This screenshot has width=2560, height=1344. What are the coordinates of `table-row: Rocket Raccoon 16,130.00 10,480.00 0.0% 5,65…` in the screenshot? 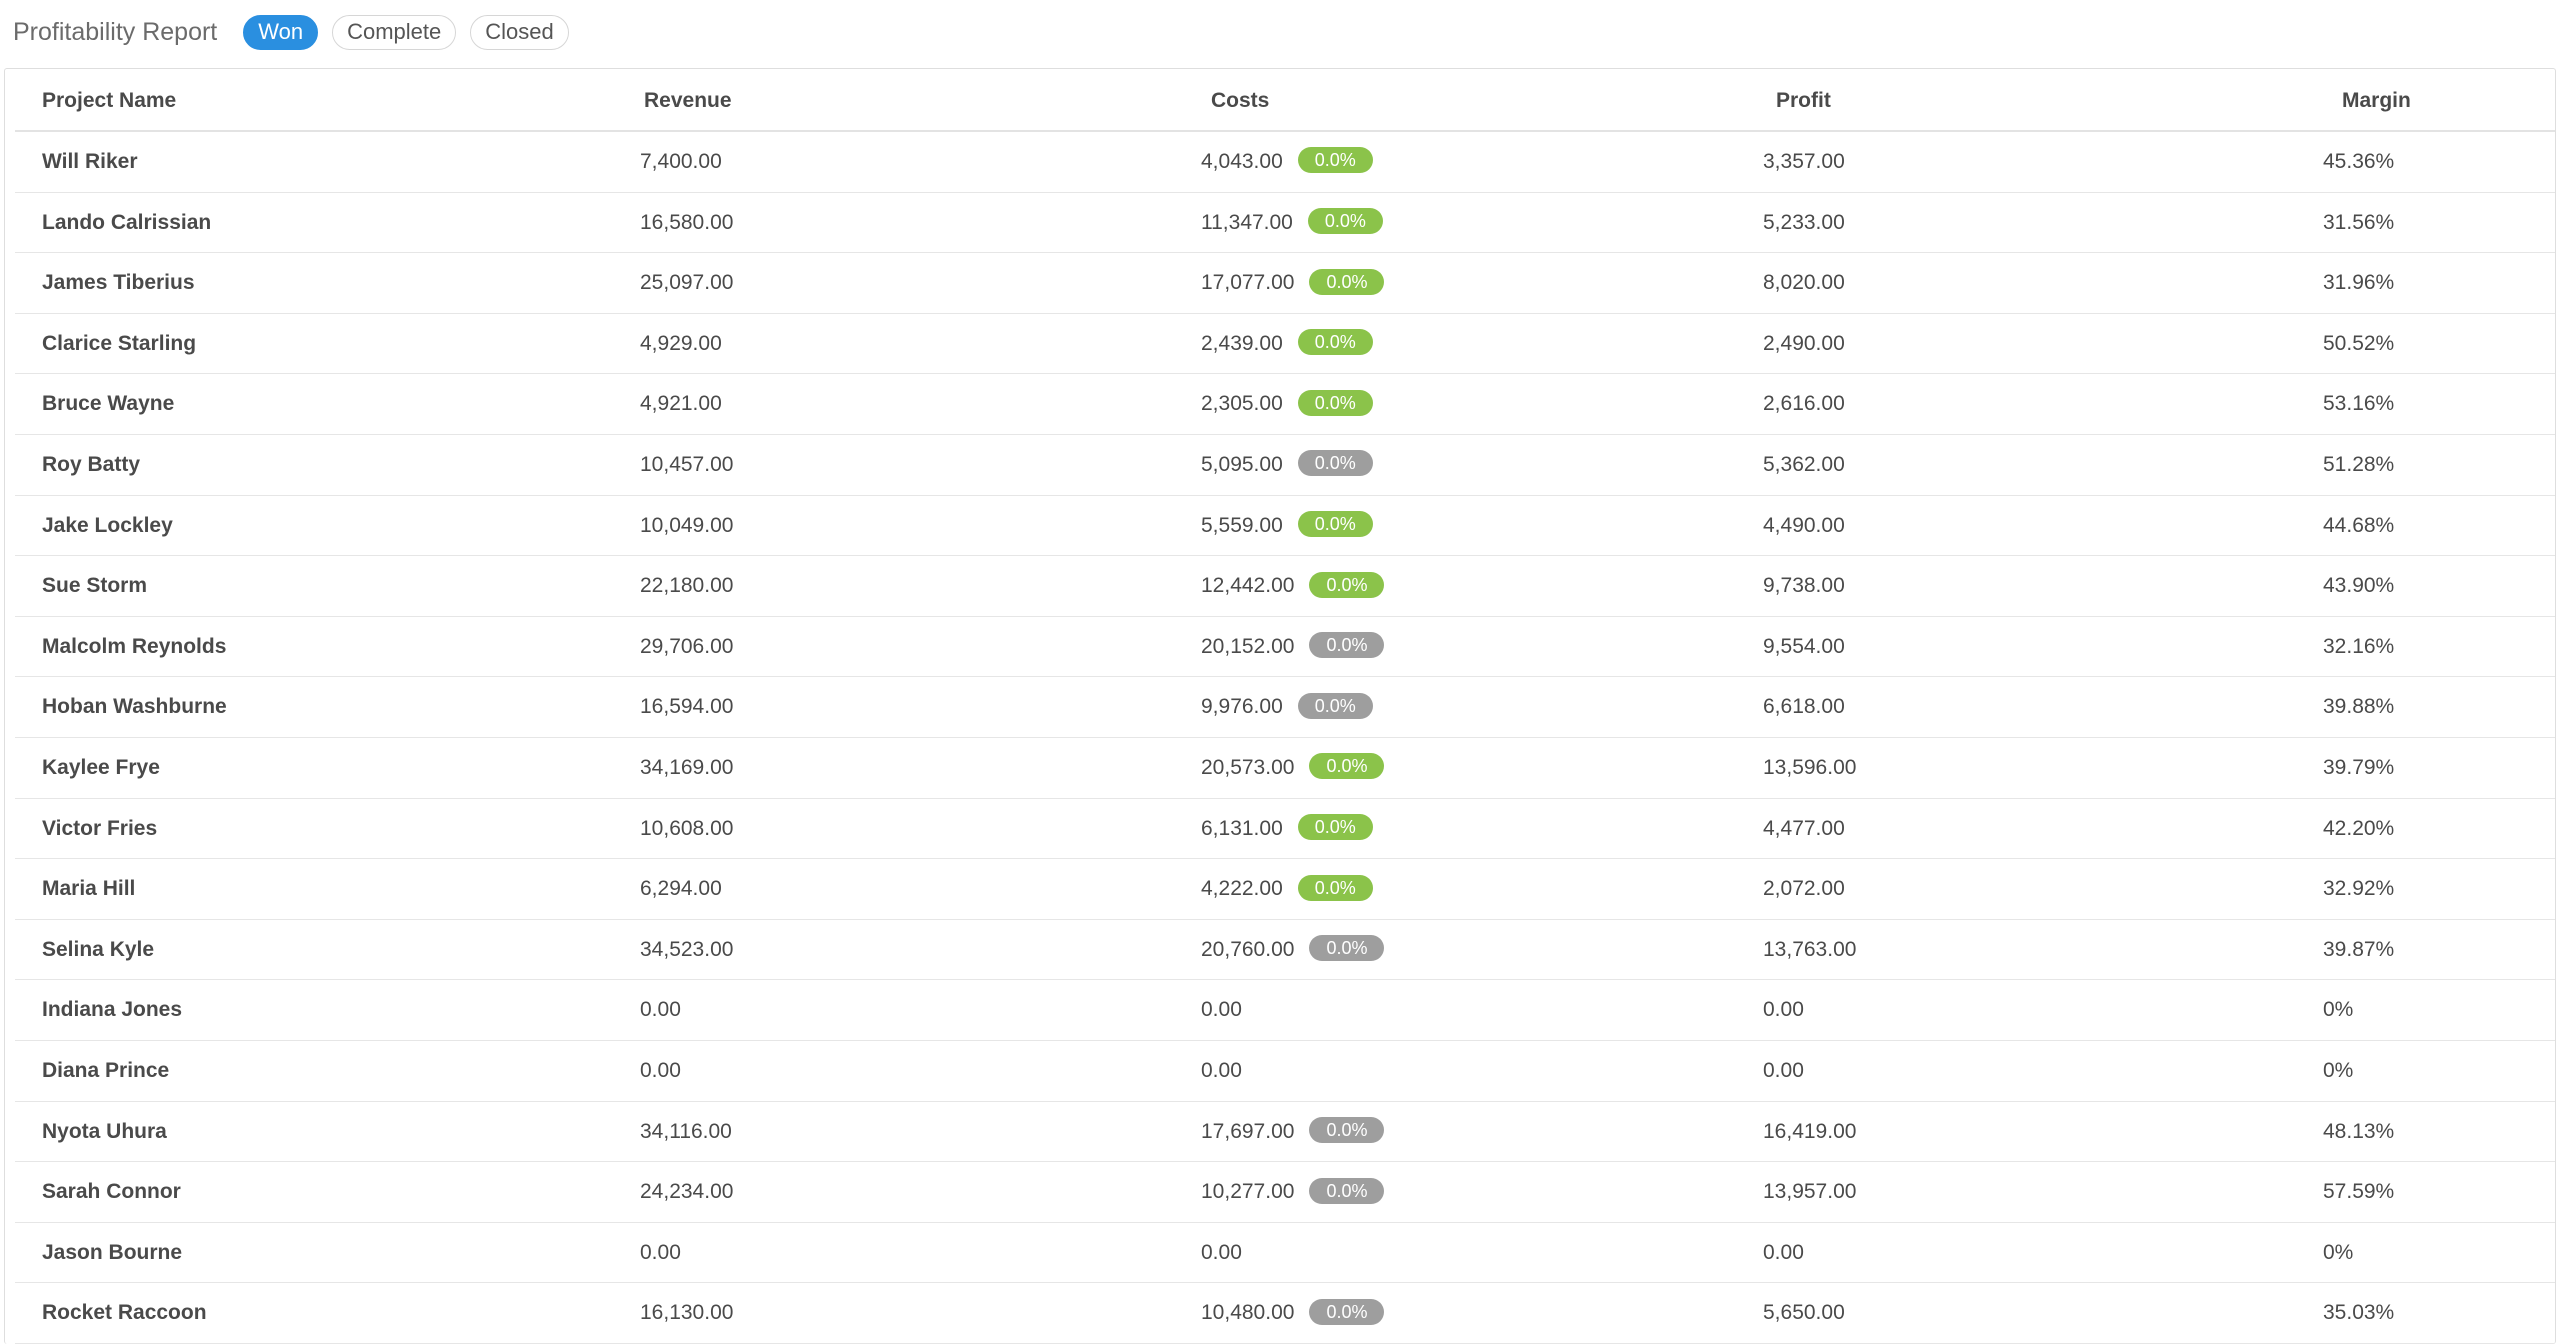 It's located at (1285, 1313).